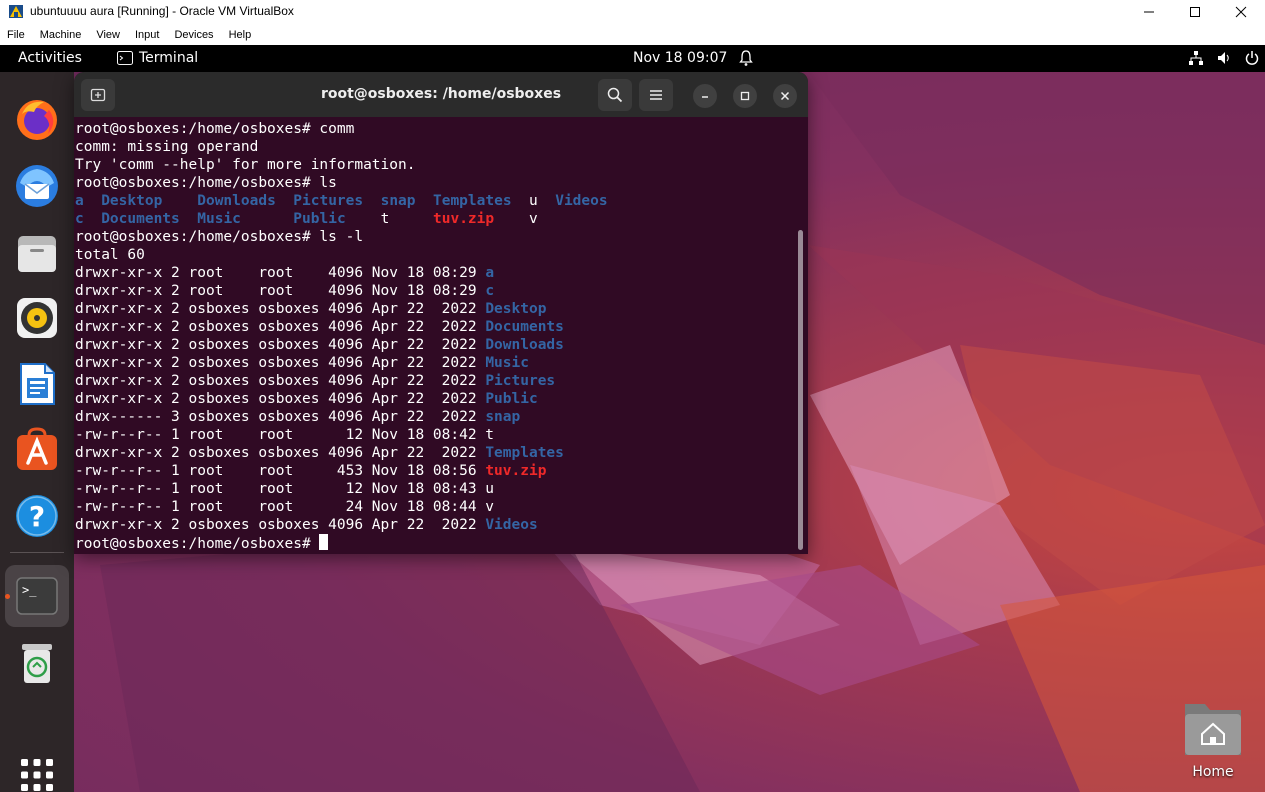 This screenshot has width=1265, height=792. What do you see at coordinates (503, 417) in the screenshot?
I see `directory-name: snap` at bounding box center [503, 417].